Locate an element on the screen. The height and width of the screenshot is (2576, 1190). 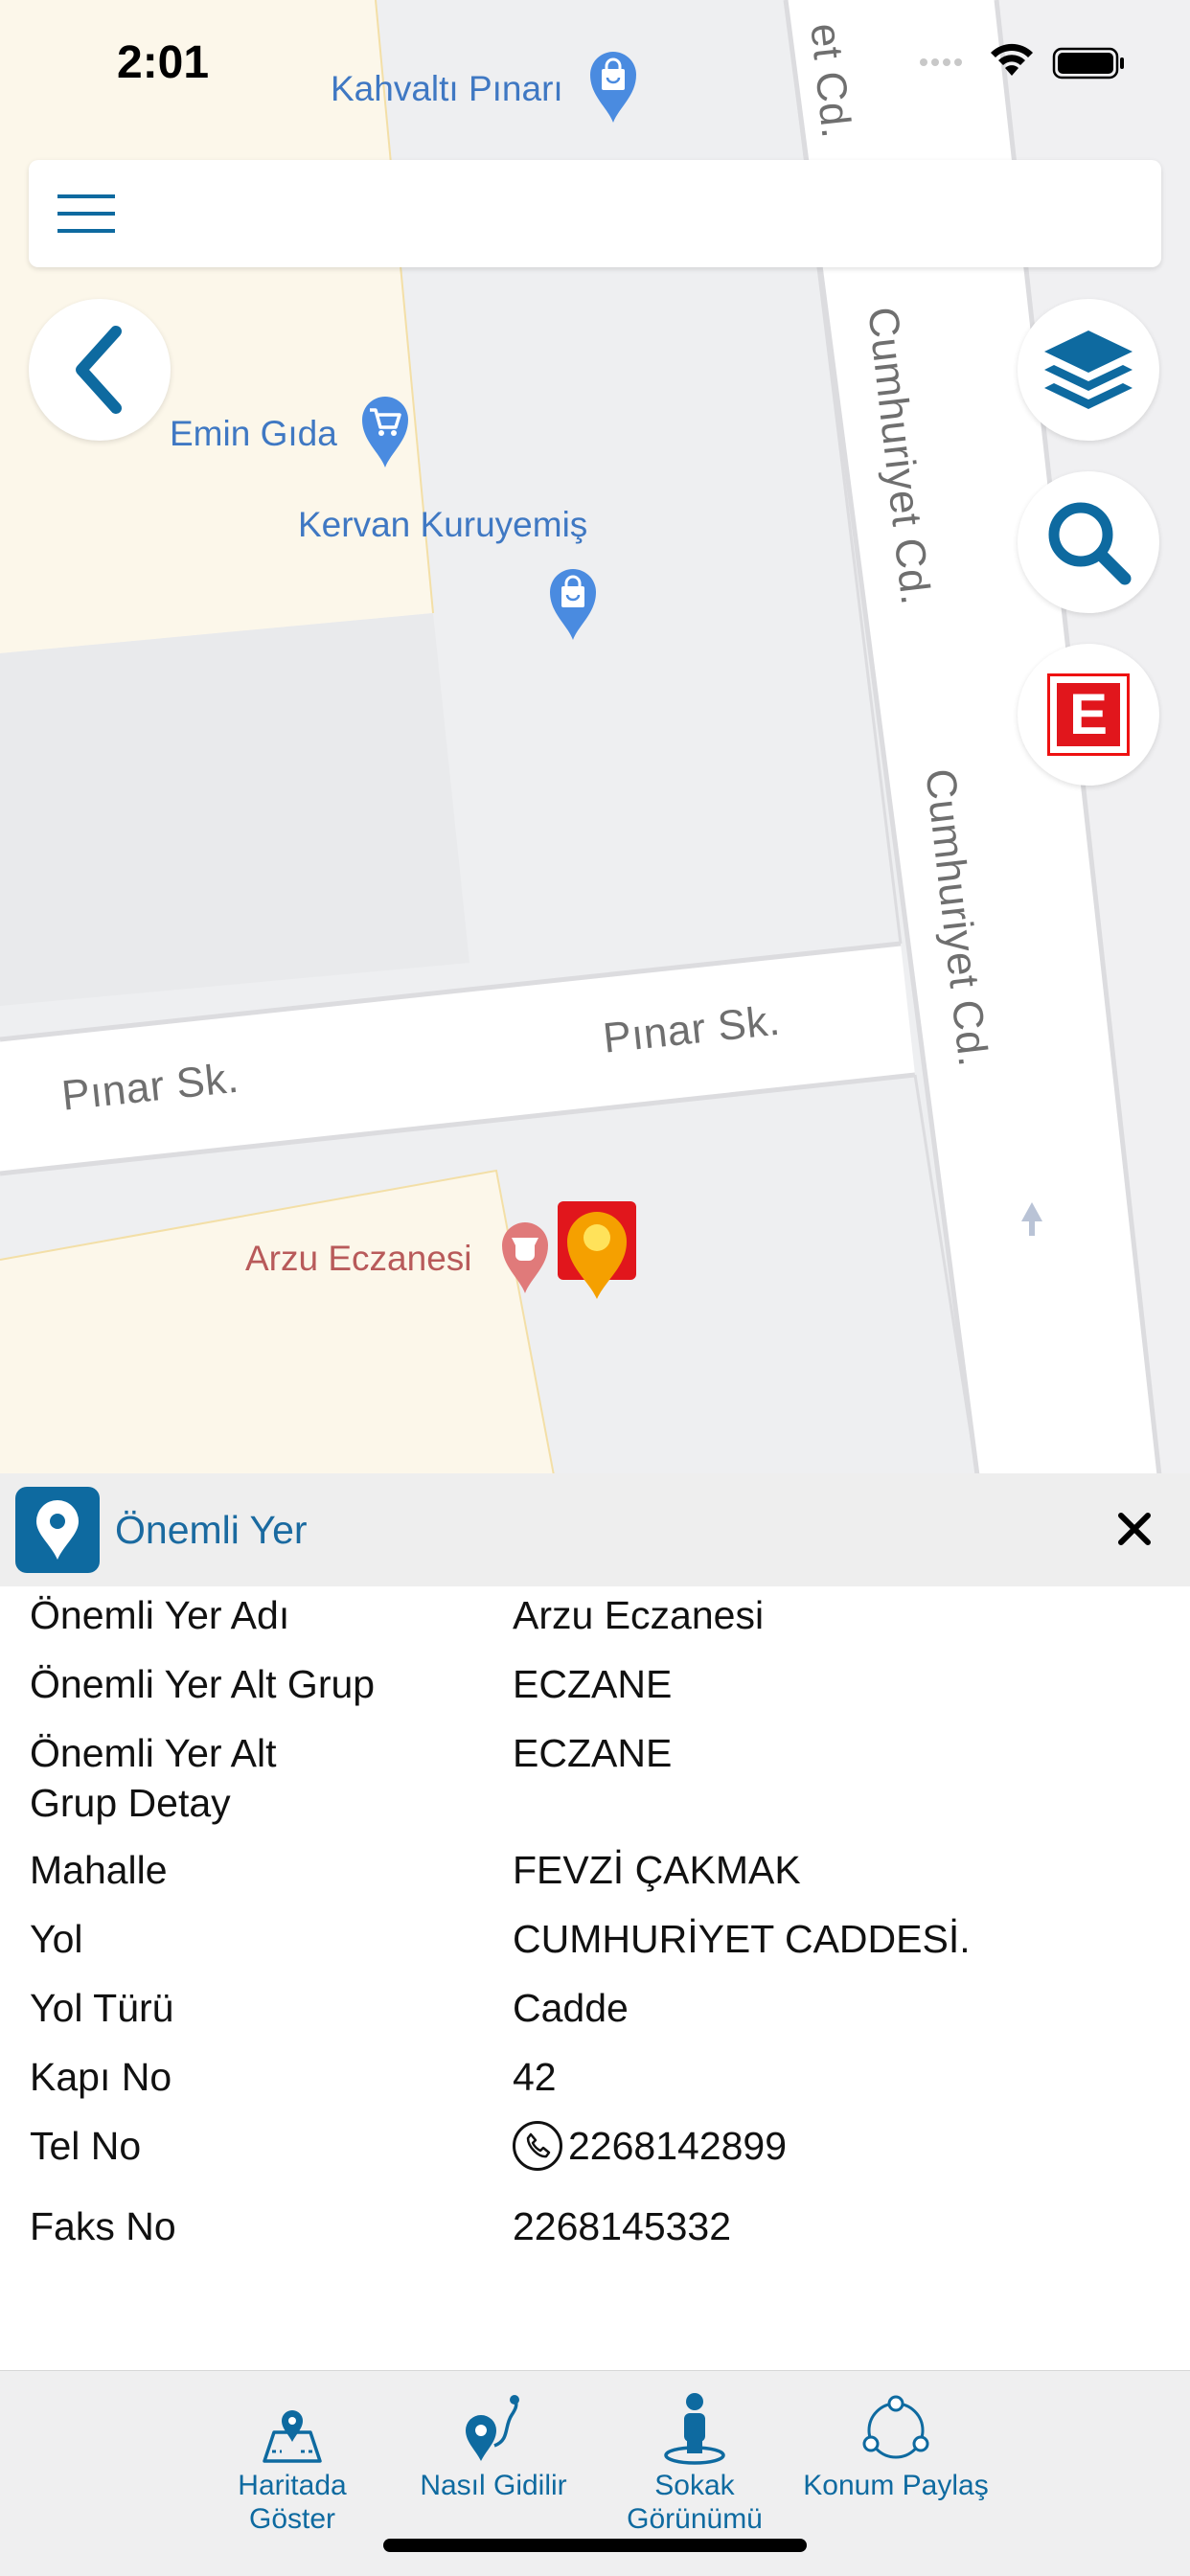
e-badge-icon: E is located at coordinates (1089, 714).